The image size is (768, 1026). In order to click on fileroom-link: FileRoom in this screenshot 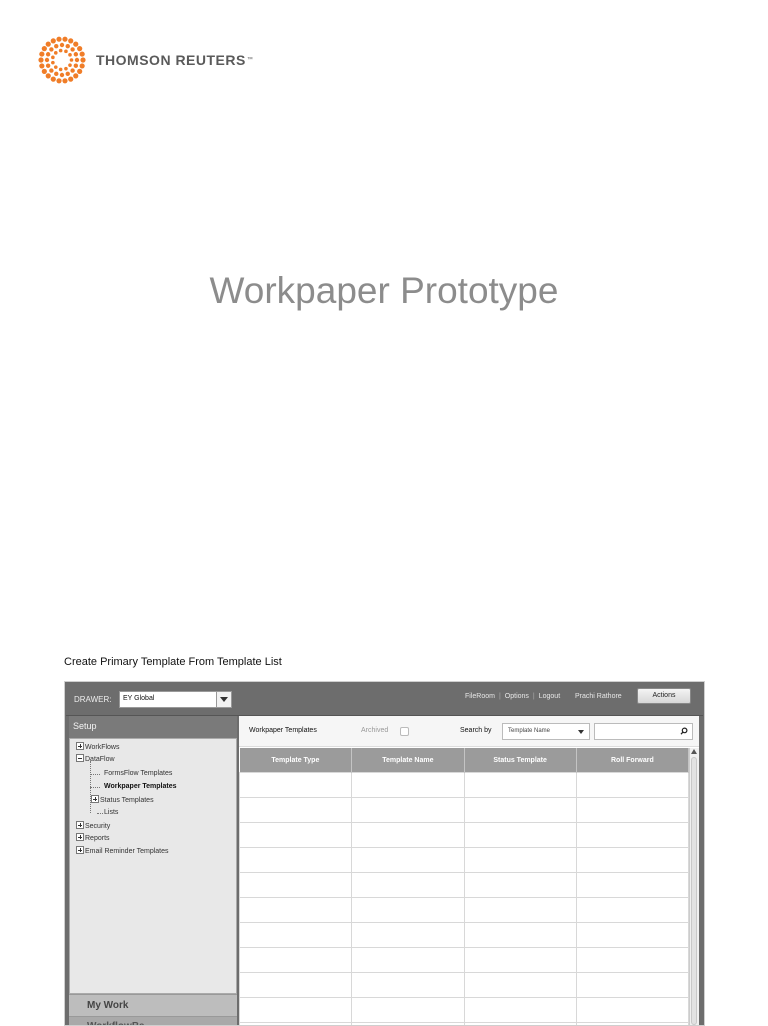, I will do `click(480, 696)`.